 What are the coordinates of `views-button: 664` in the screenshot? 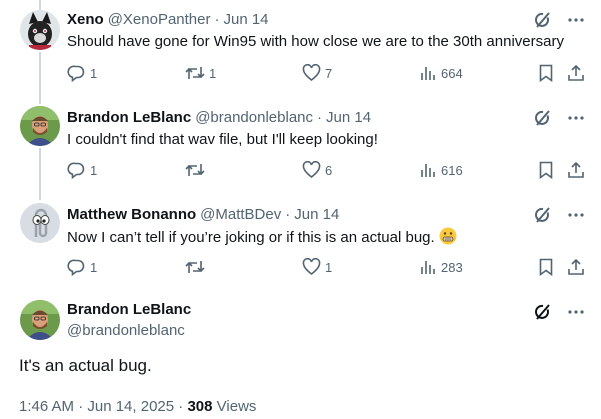 It's located at (441, 73).